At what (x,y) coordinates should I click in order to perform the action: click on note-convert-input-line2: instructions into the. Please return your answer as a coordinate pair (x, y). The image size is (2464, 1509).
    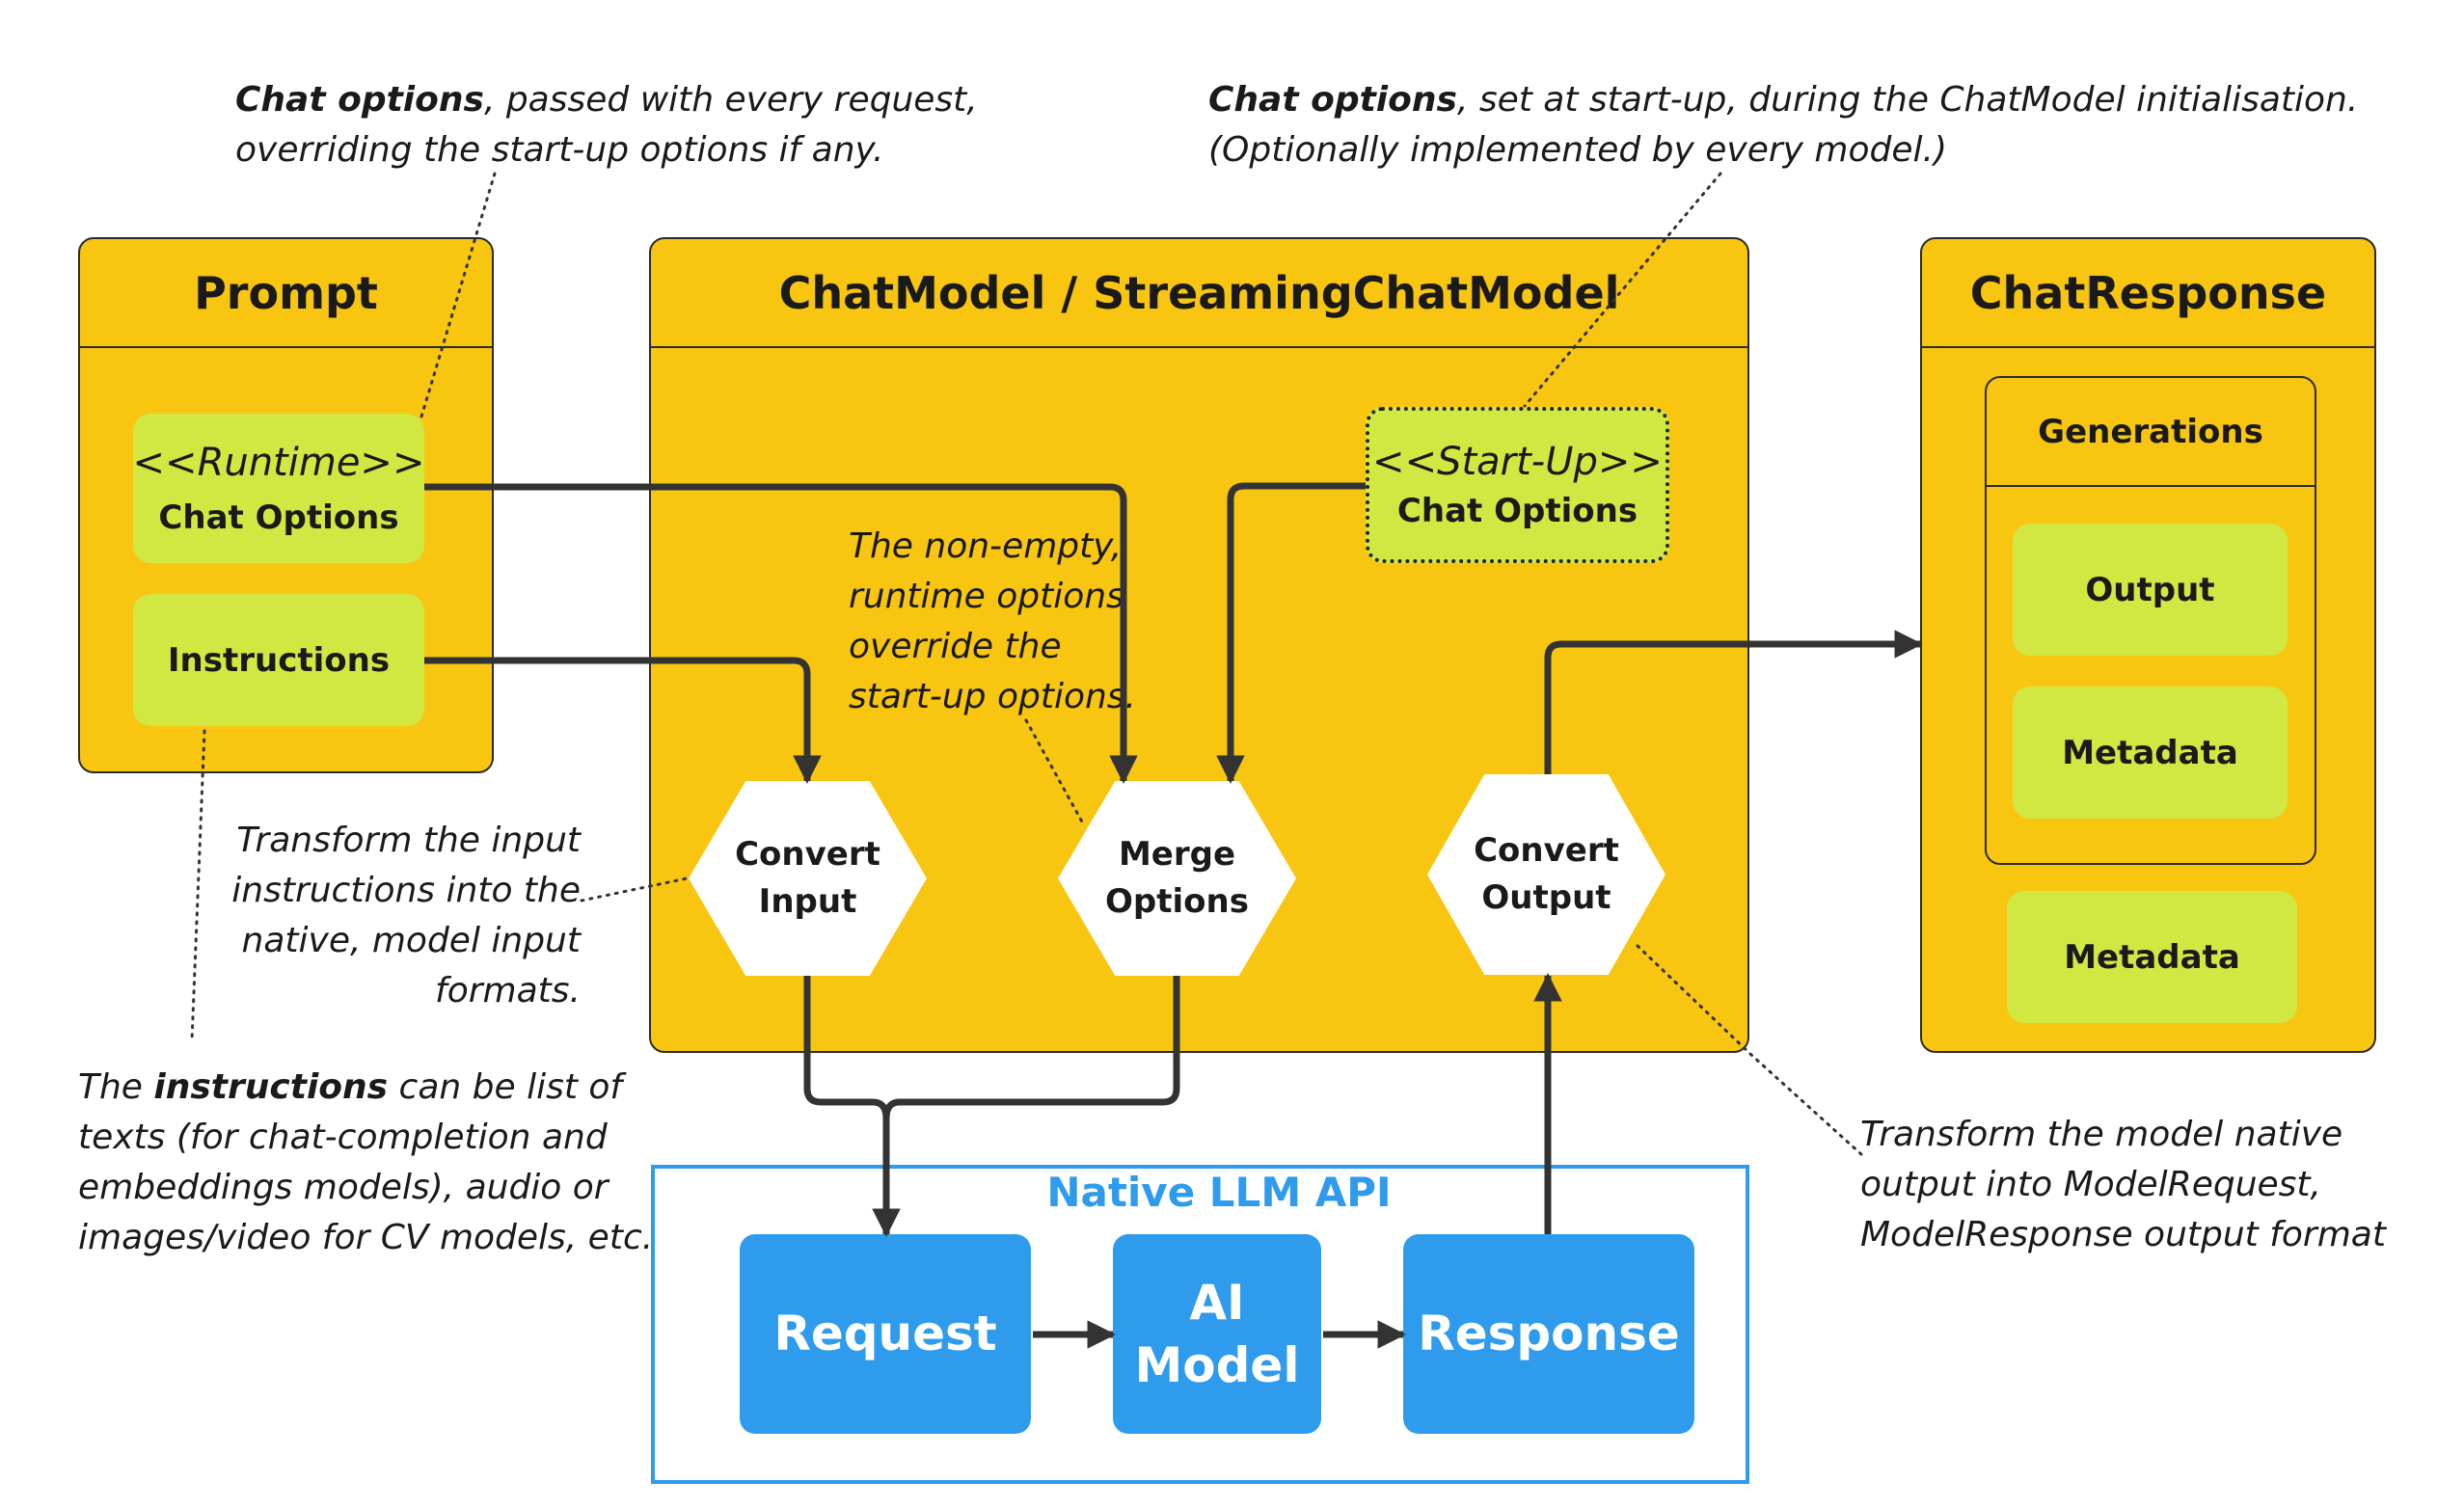
    Looking at the image, I should click on (406, 891).